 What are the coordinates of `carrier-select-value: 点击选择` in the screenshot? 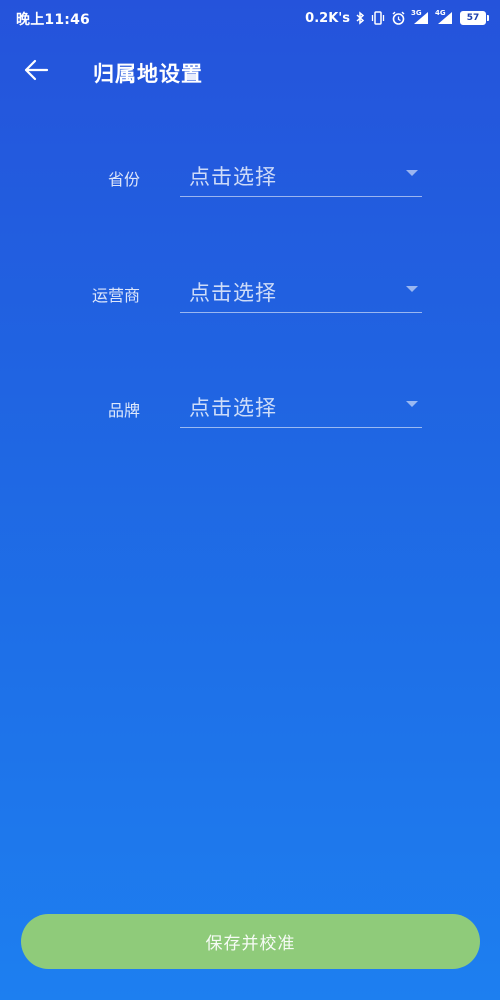 It's located at (233, 293).